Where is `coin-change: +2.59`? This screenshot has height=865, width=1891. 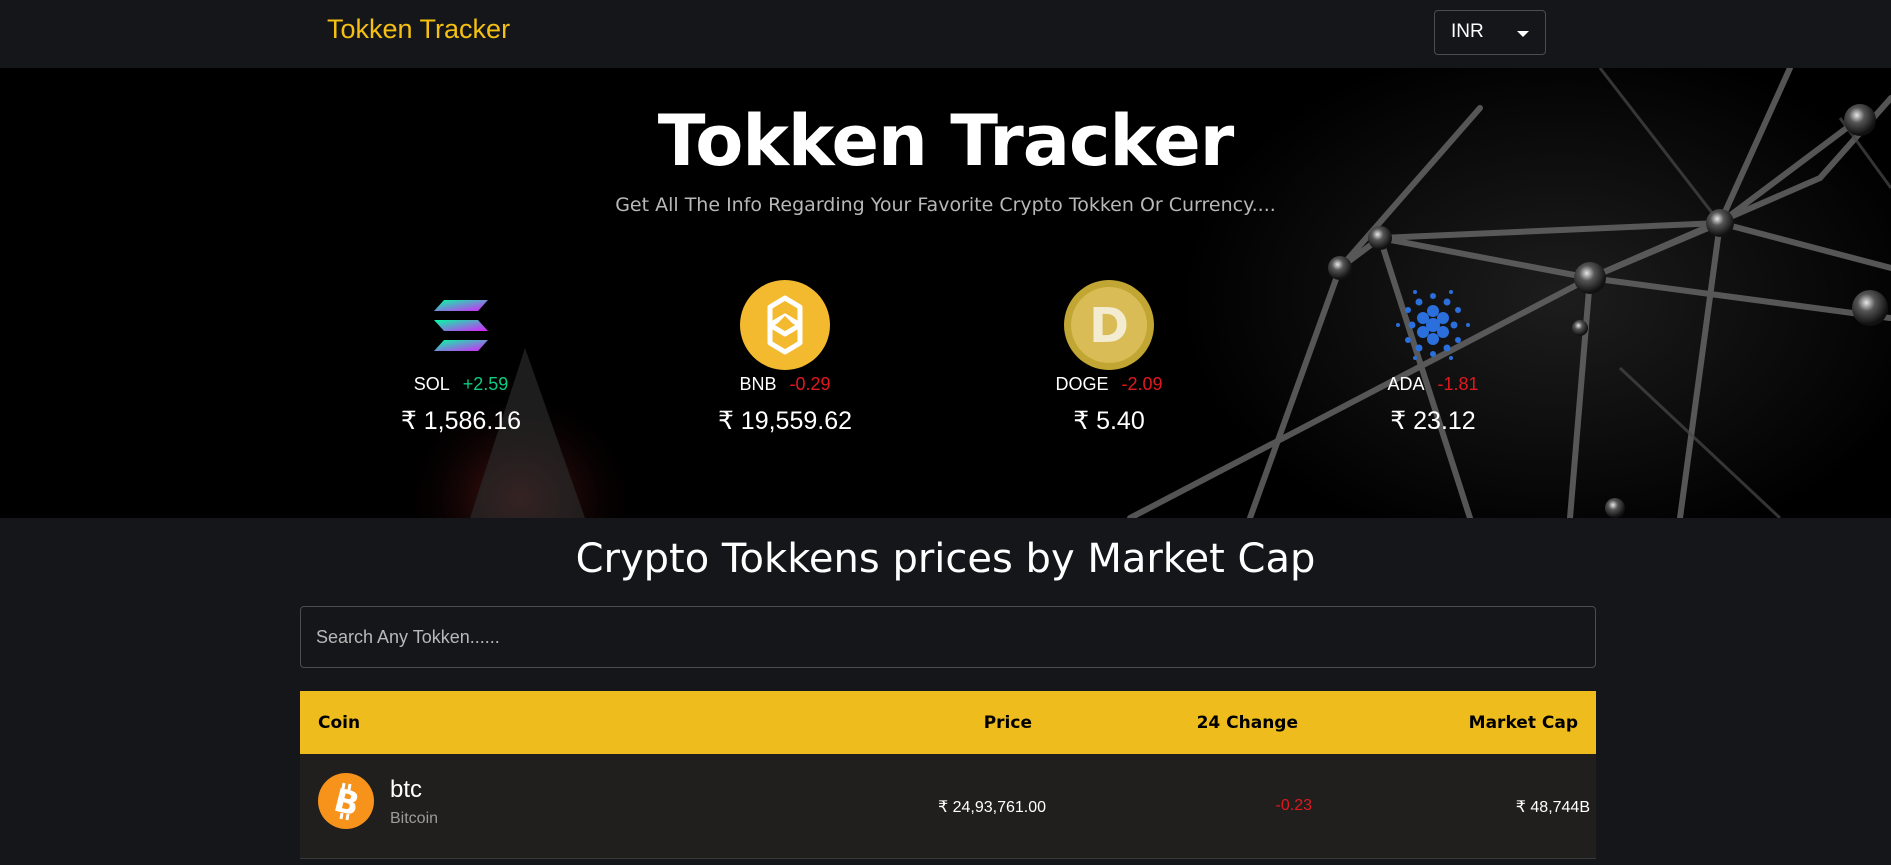 coin-change: +2.59 is located at coordinates (485, 384).